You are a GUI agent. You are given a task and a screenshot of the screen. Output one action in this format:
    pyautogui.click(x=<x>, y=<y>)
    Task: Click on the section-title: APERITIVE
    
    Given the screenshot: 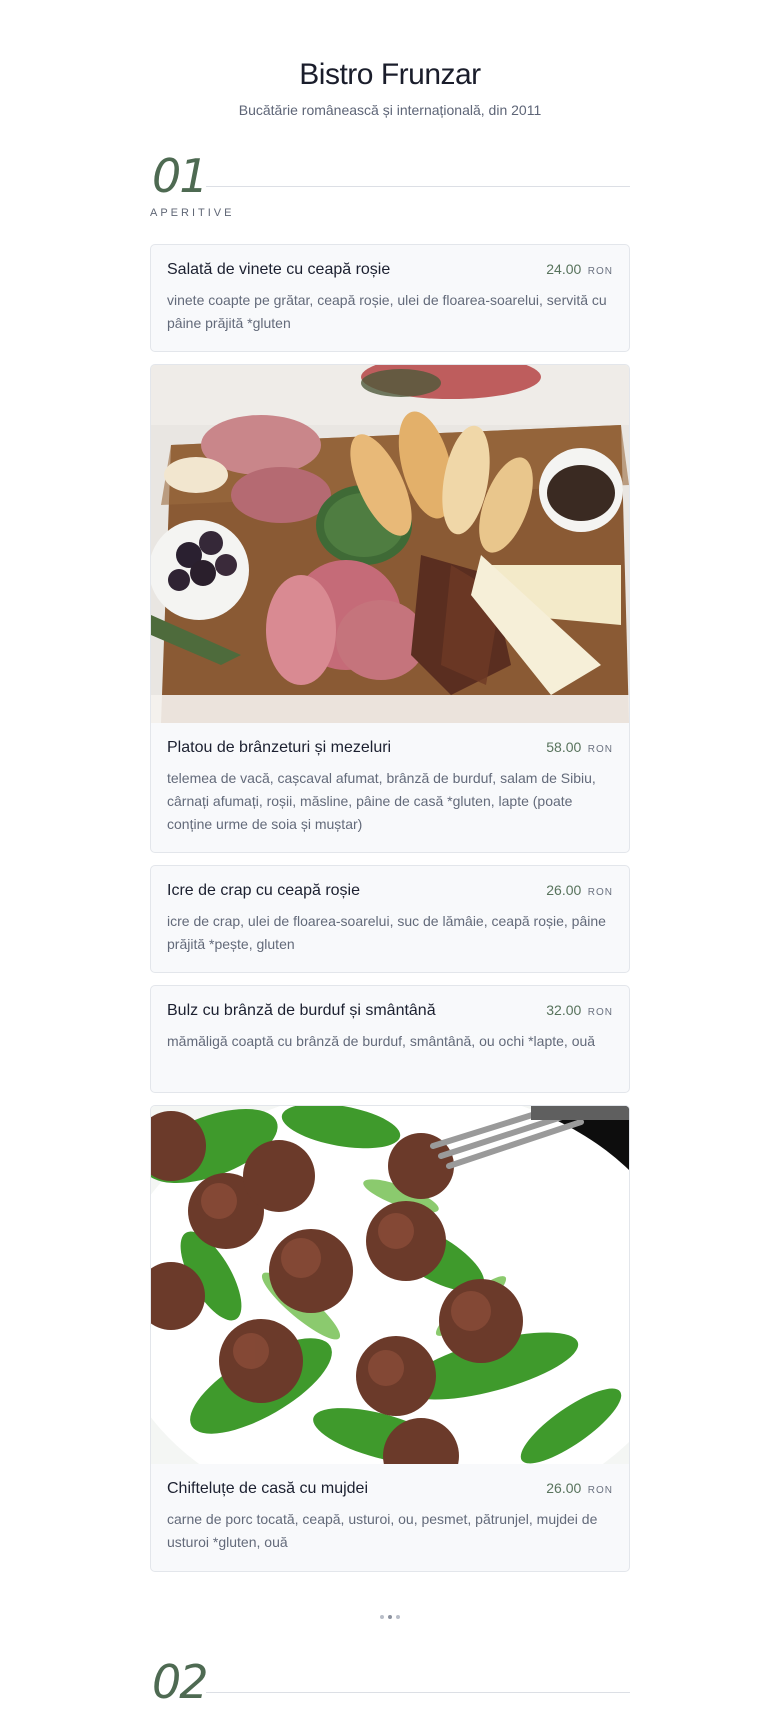 What is the action you would take?
    pyautogui.click(x=192, y=213)
    